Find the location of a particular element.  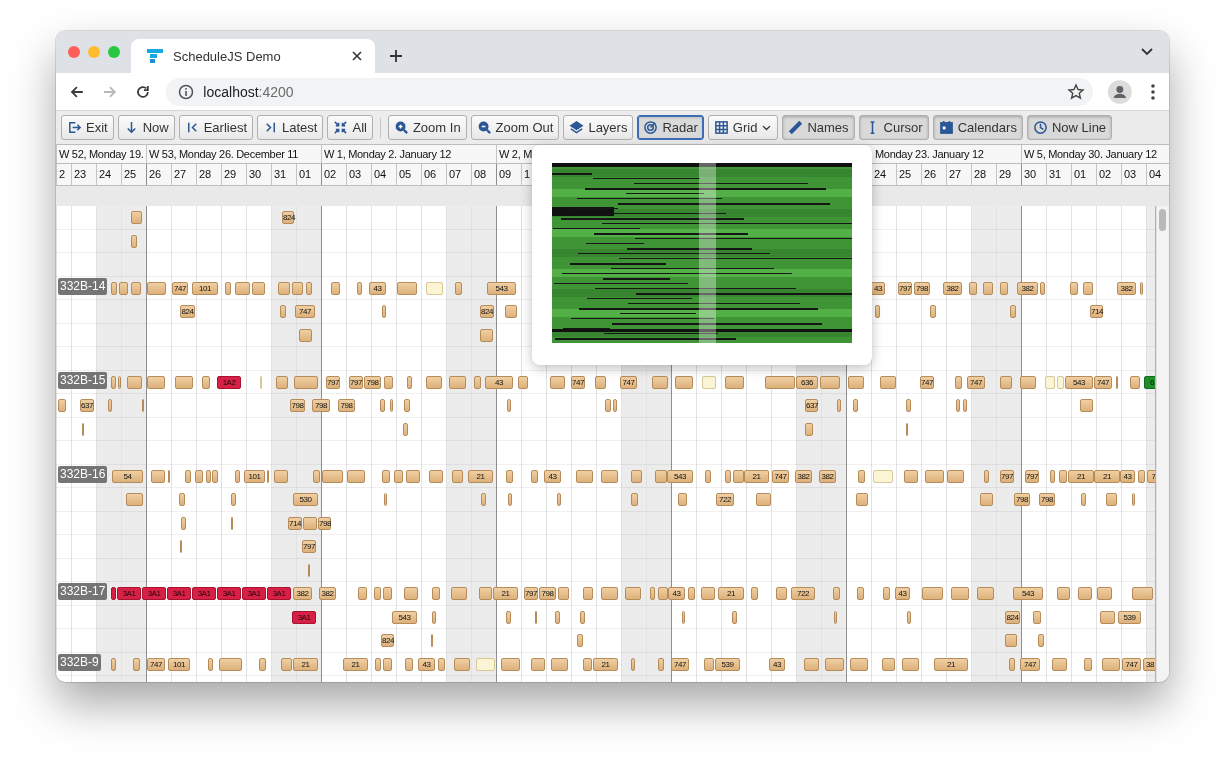

task-bar: 714 is located at coordinates (1096, 311).